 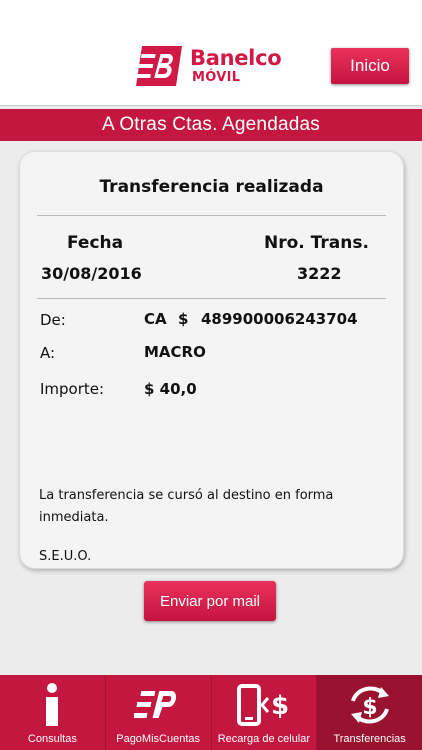 What do you see at coordinates (370, 66) in the screenshot?
I see `home-button: Inicio` at bounding box center [370, 66].